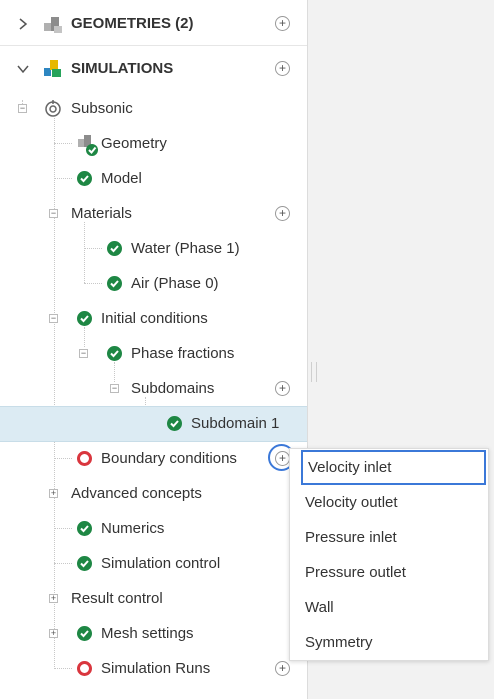 This screenshot has height=699, width=494. Describe the element at coordinates (282, 68) in the screenshot. I see `add-simulation-button: +` at that location.